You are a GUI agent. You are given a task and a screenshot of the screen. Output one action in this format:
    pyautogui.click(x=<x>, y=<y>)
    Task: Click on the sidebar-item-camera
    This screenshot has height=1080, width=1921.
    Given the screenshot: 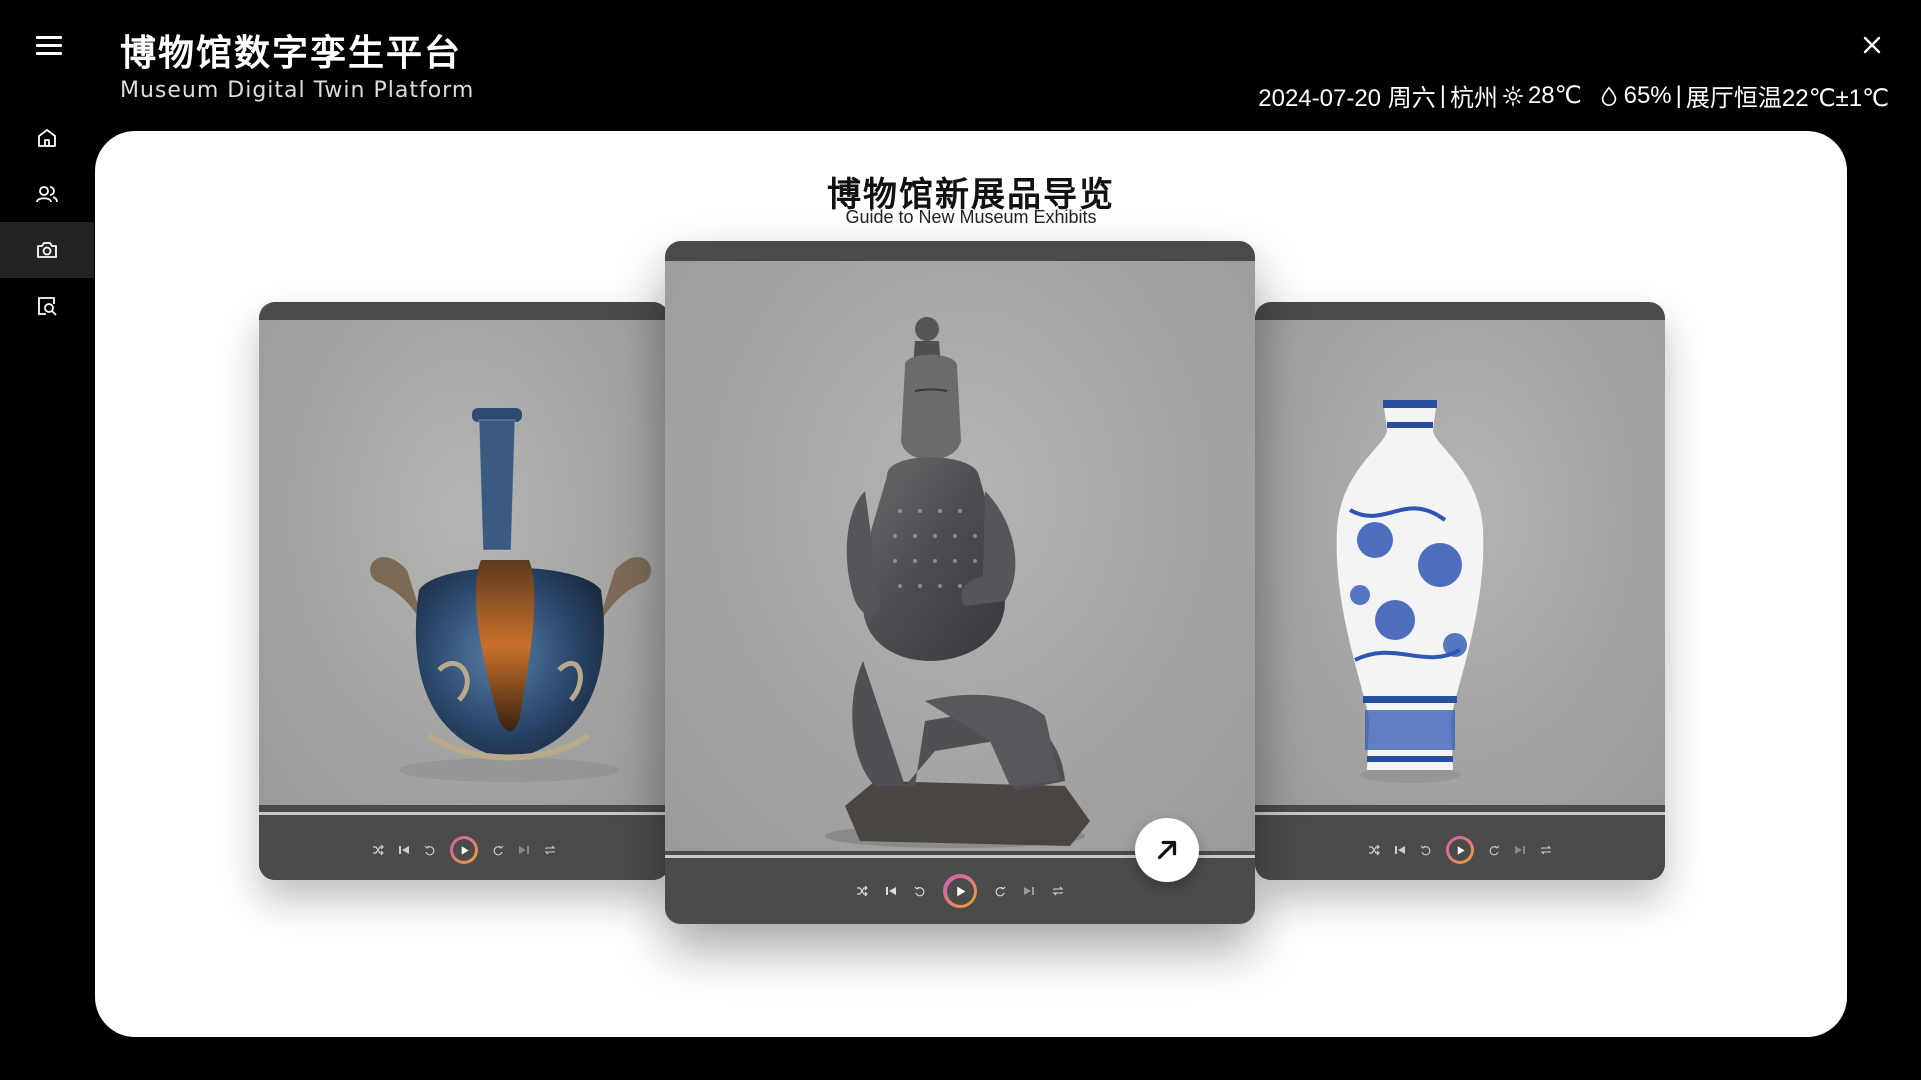 What is the action you would take?
    pyautogui.click(x=47, y=250)
    